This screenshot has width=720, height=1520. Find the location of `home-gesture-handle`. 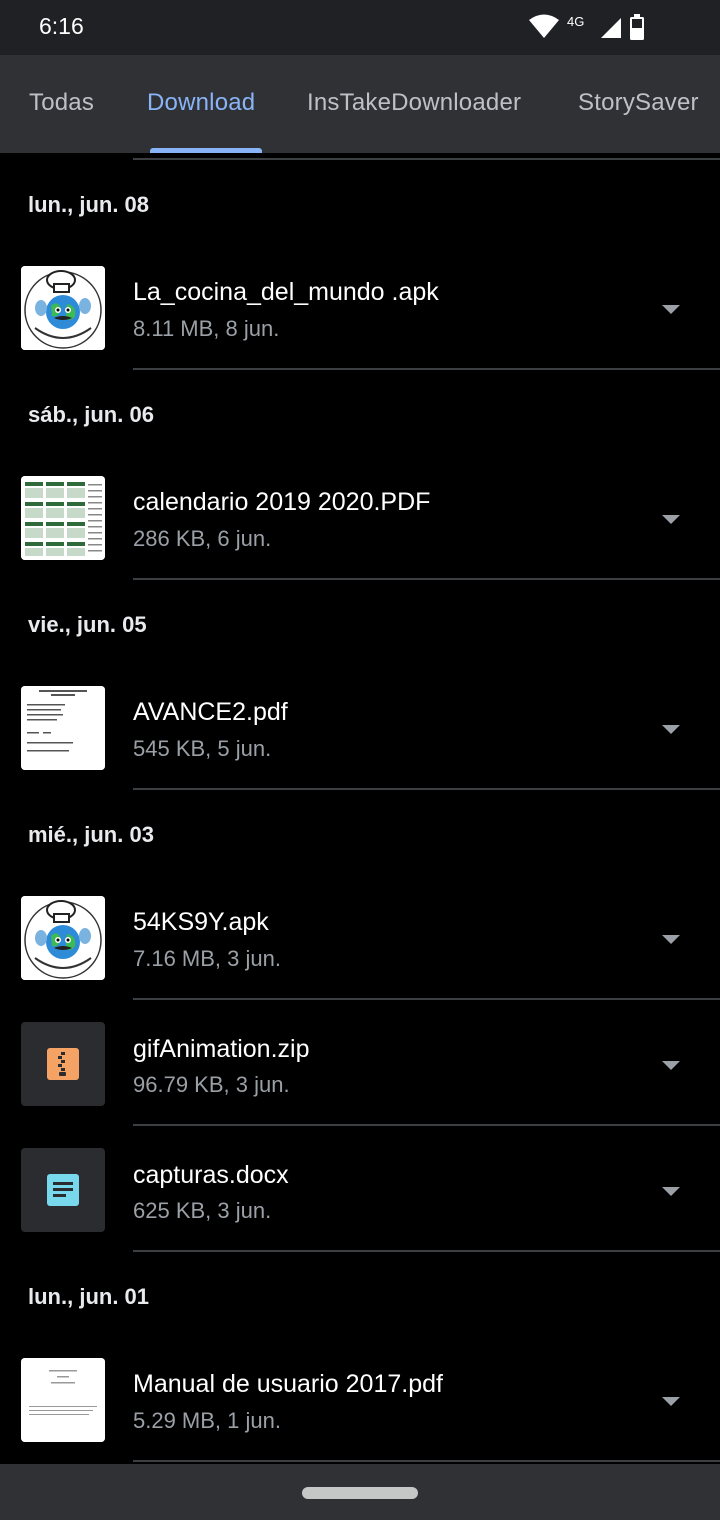

home-gesture-handle is located at coordinates (360, 1493).